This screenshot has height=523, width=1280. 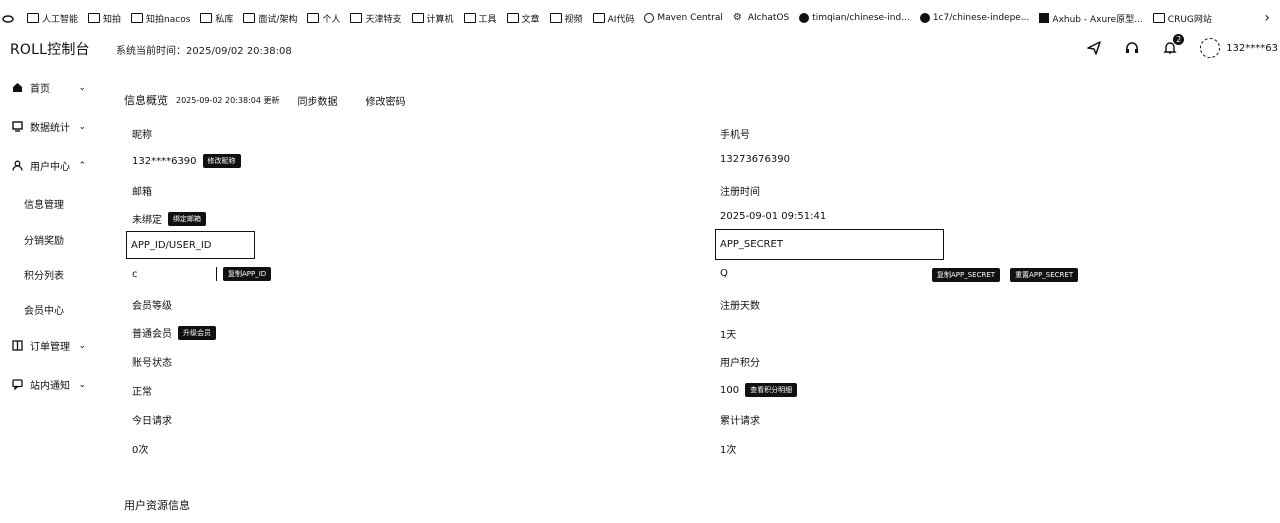 I want to click on bookmark-label: 视频, so click(x=573, y=19).